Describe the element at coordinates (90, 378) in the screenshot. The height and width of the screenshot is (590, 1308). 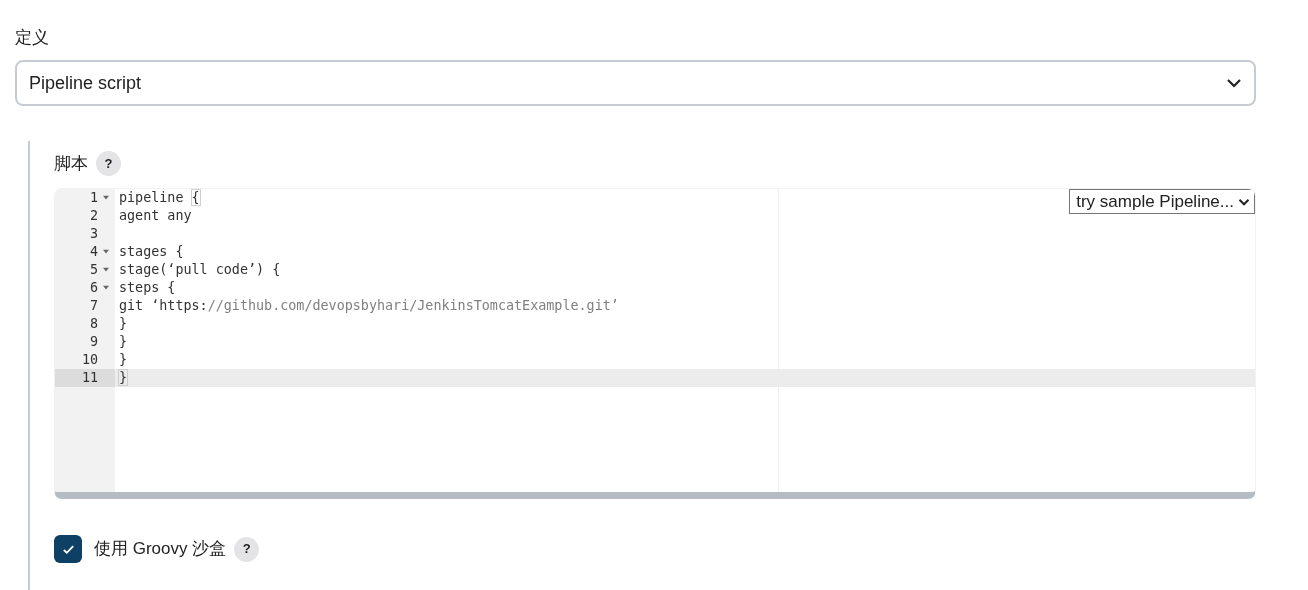
I see `line-number: 11` at that location.